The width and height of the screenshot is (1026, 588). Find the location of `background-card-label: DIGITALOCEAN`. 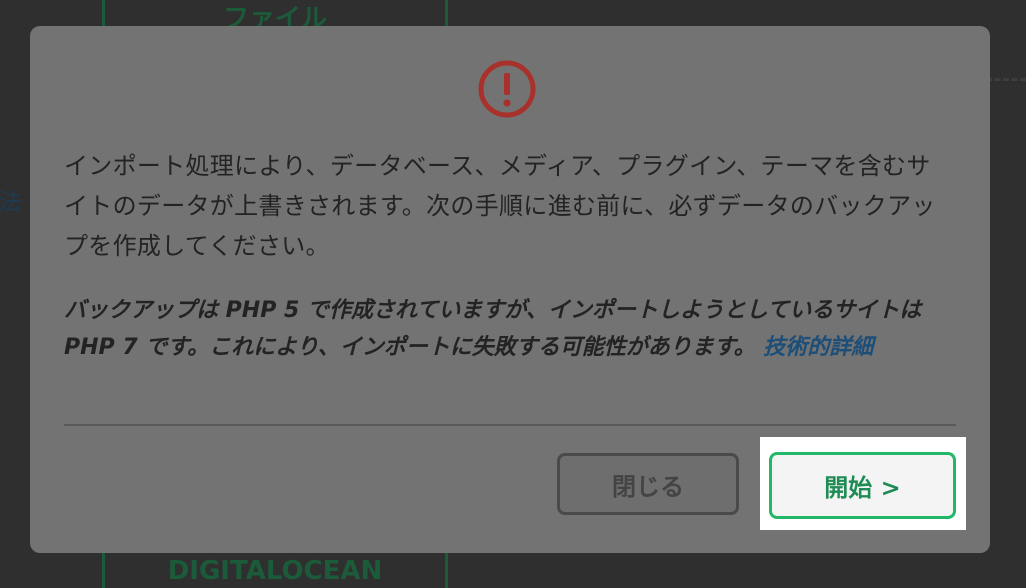

background-card-label: DIGITALOCEAN is located at coordinates (275, 571).